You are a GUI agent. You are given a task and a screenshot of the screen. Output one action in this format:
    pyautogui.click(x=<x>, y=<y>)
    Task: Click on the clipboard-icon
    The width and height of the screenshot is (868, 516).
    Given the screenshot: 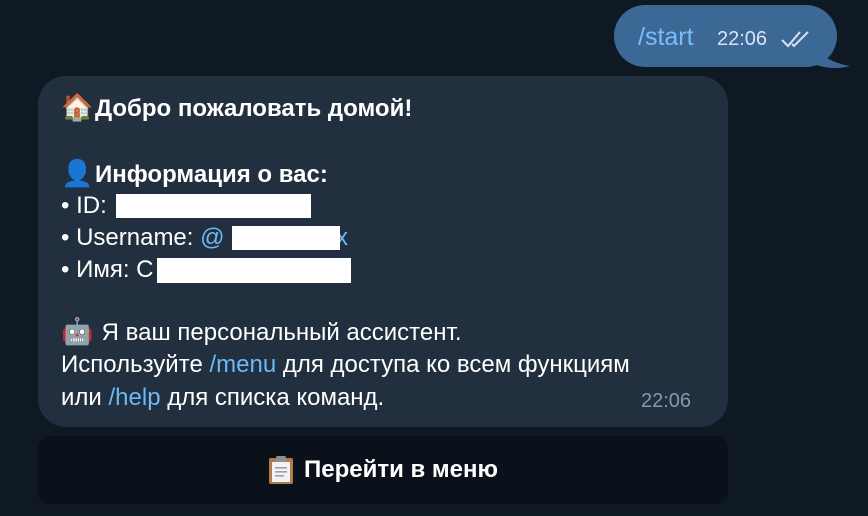 What is the action you would take?
    pyautogui.click(x=280, y=470)
    